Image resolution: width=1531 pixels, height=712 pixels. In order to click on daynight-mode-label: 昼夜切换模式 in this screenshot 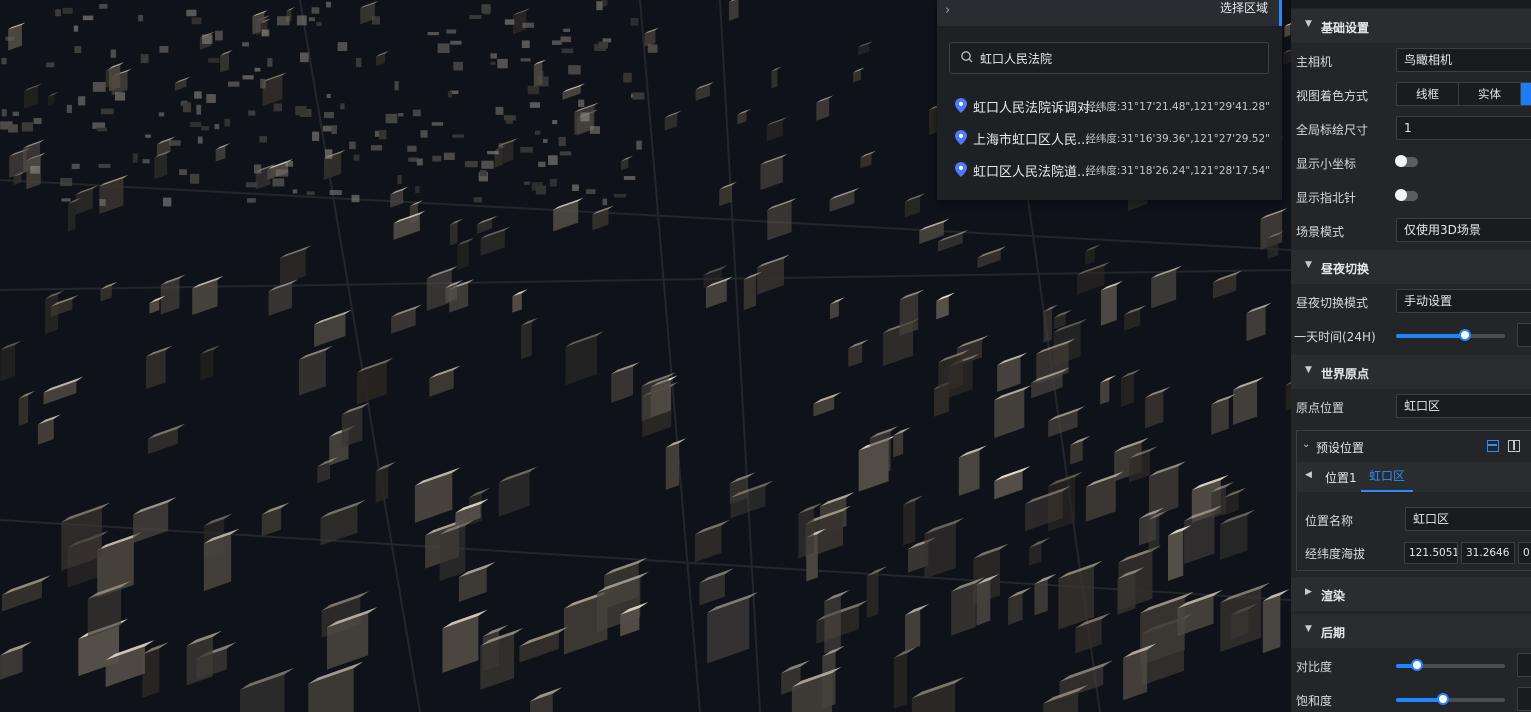, I will do `click(1332, 303)`.